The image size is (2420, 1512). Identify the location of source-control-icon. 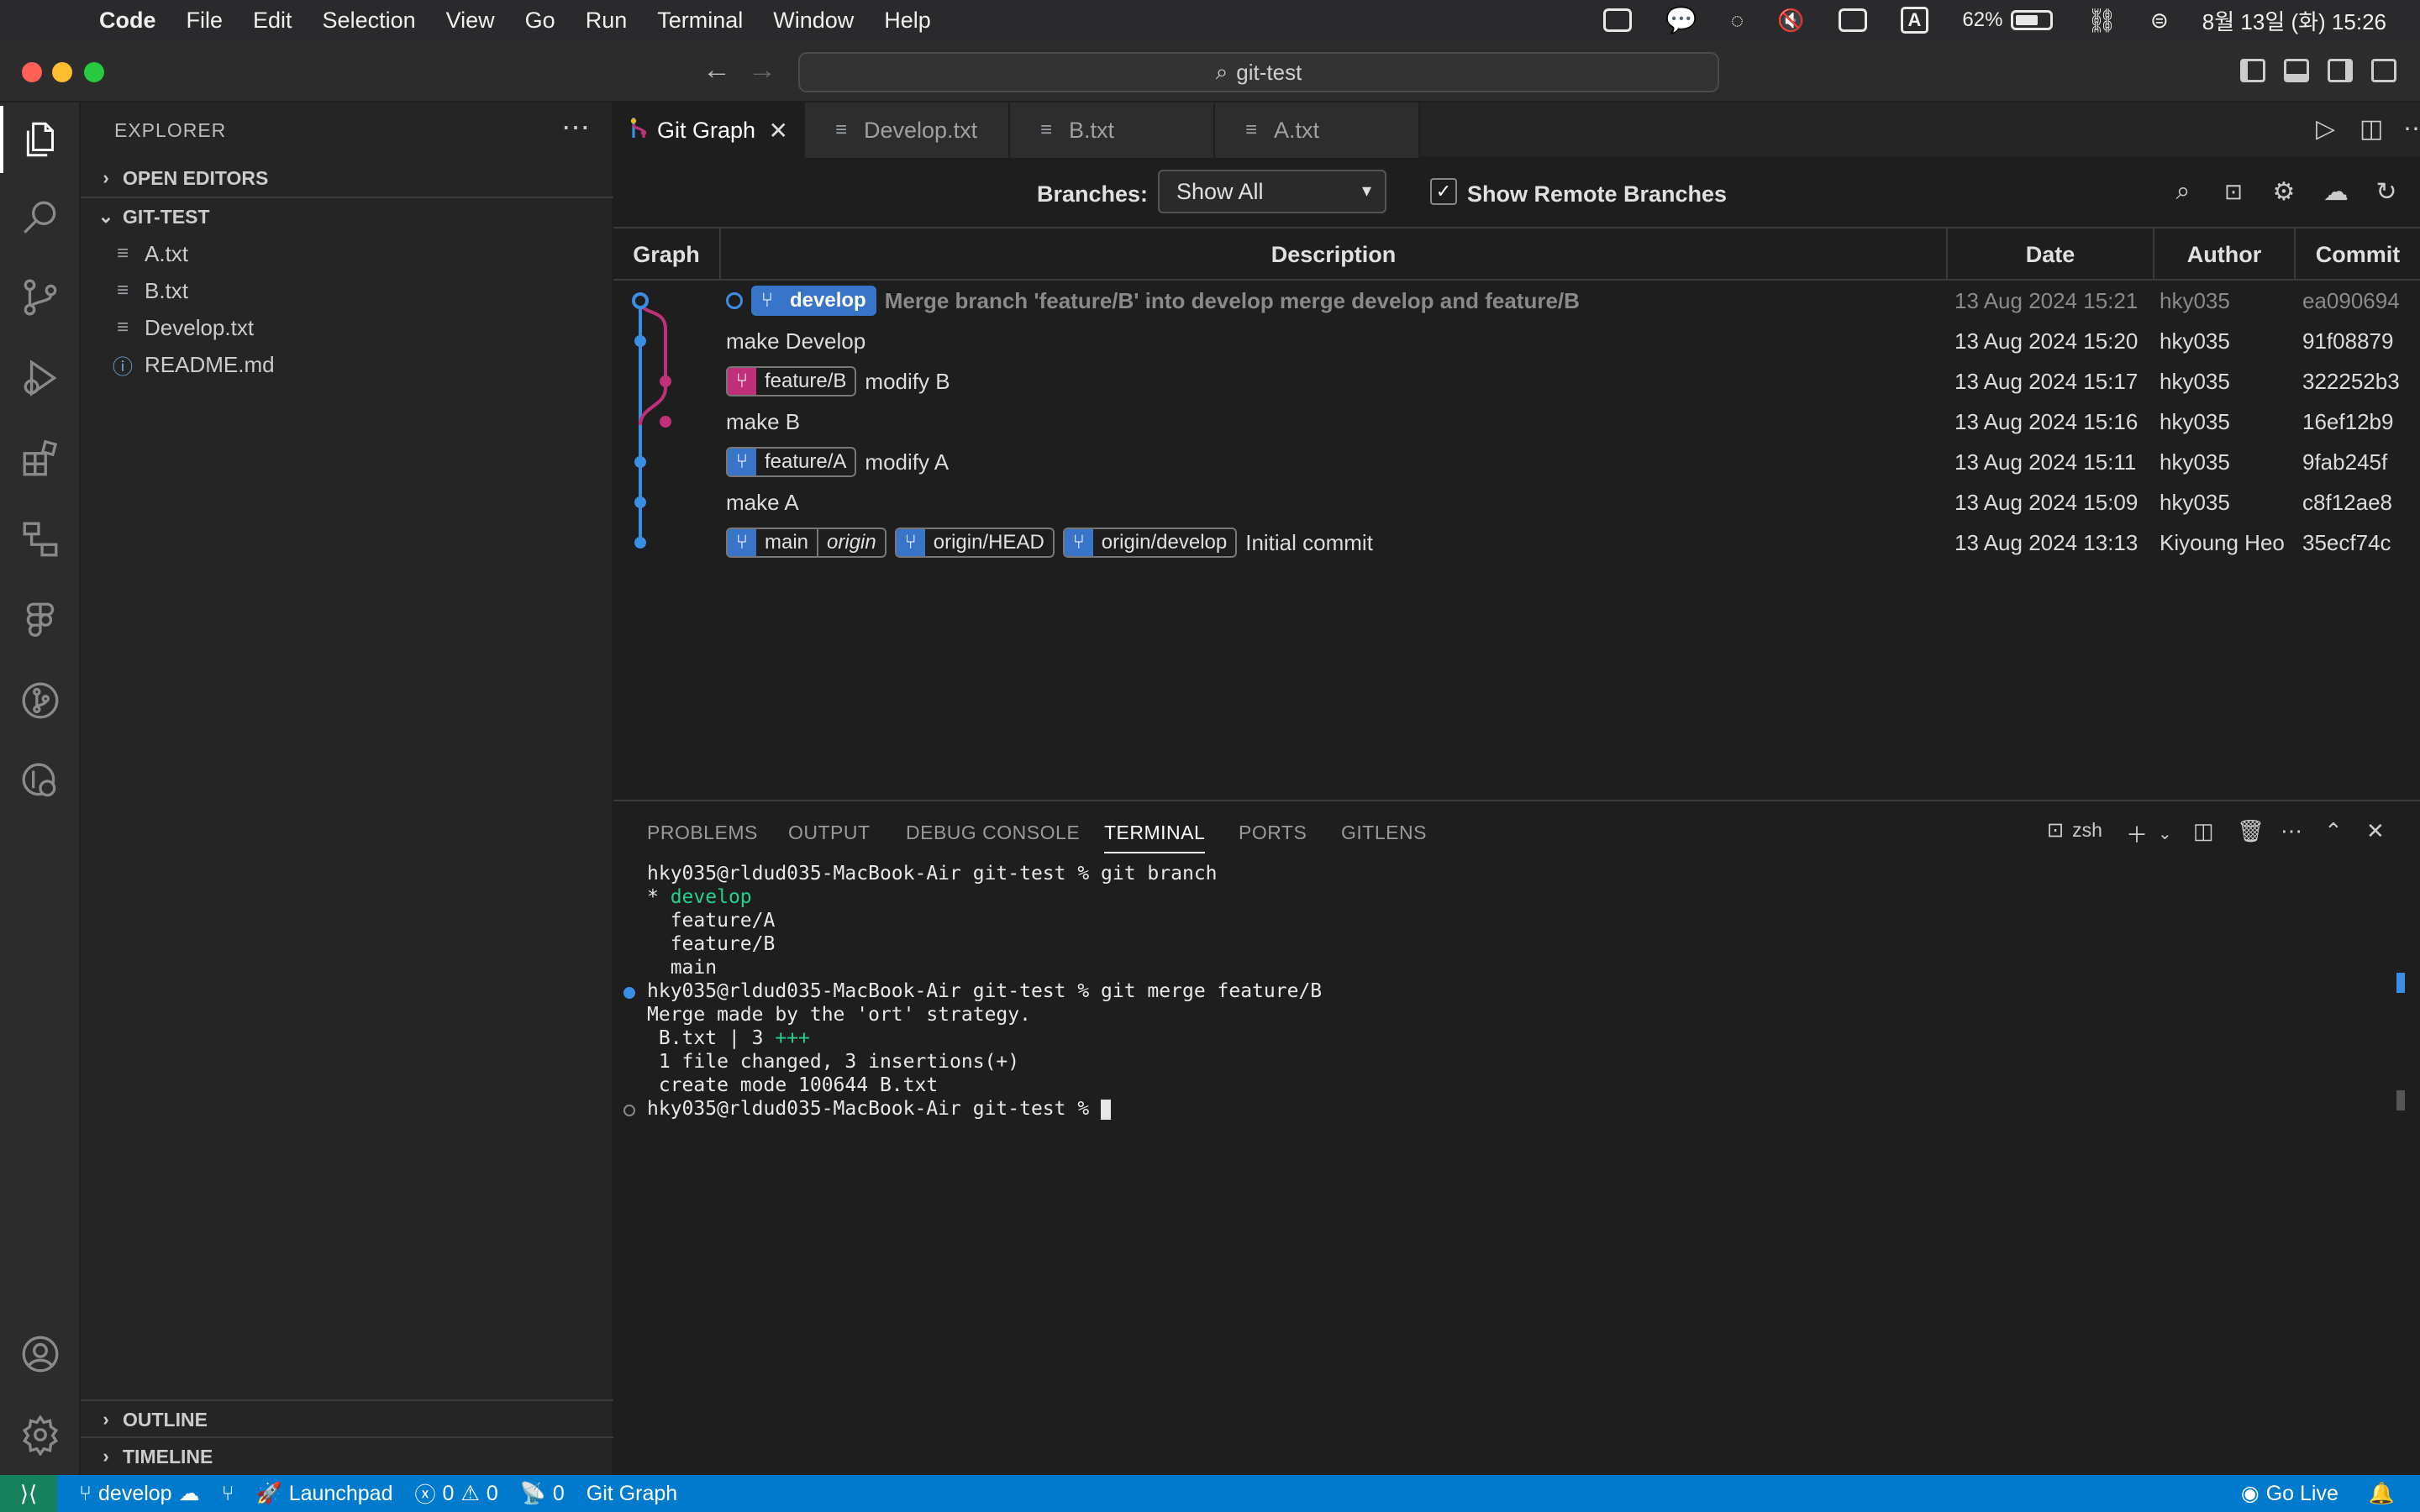
(40, 297).